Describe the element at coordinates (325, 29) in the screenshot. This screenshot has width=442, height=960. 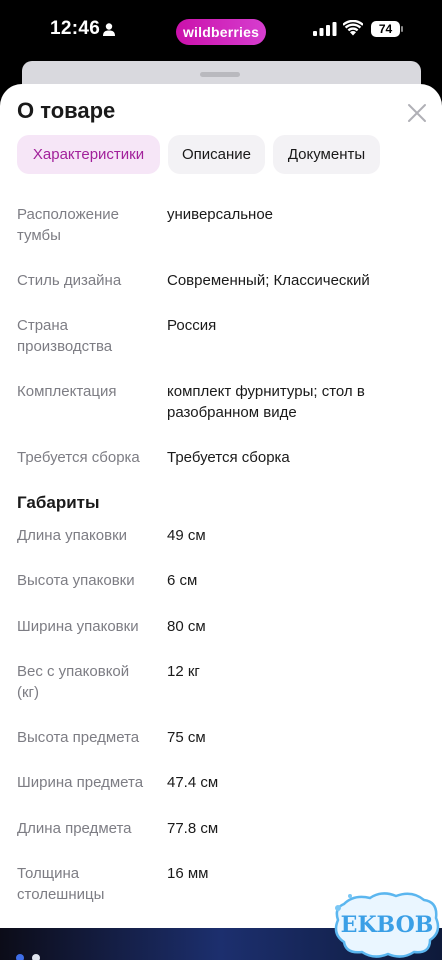
I see `cellular-signal-icon` at that location.